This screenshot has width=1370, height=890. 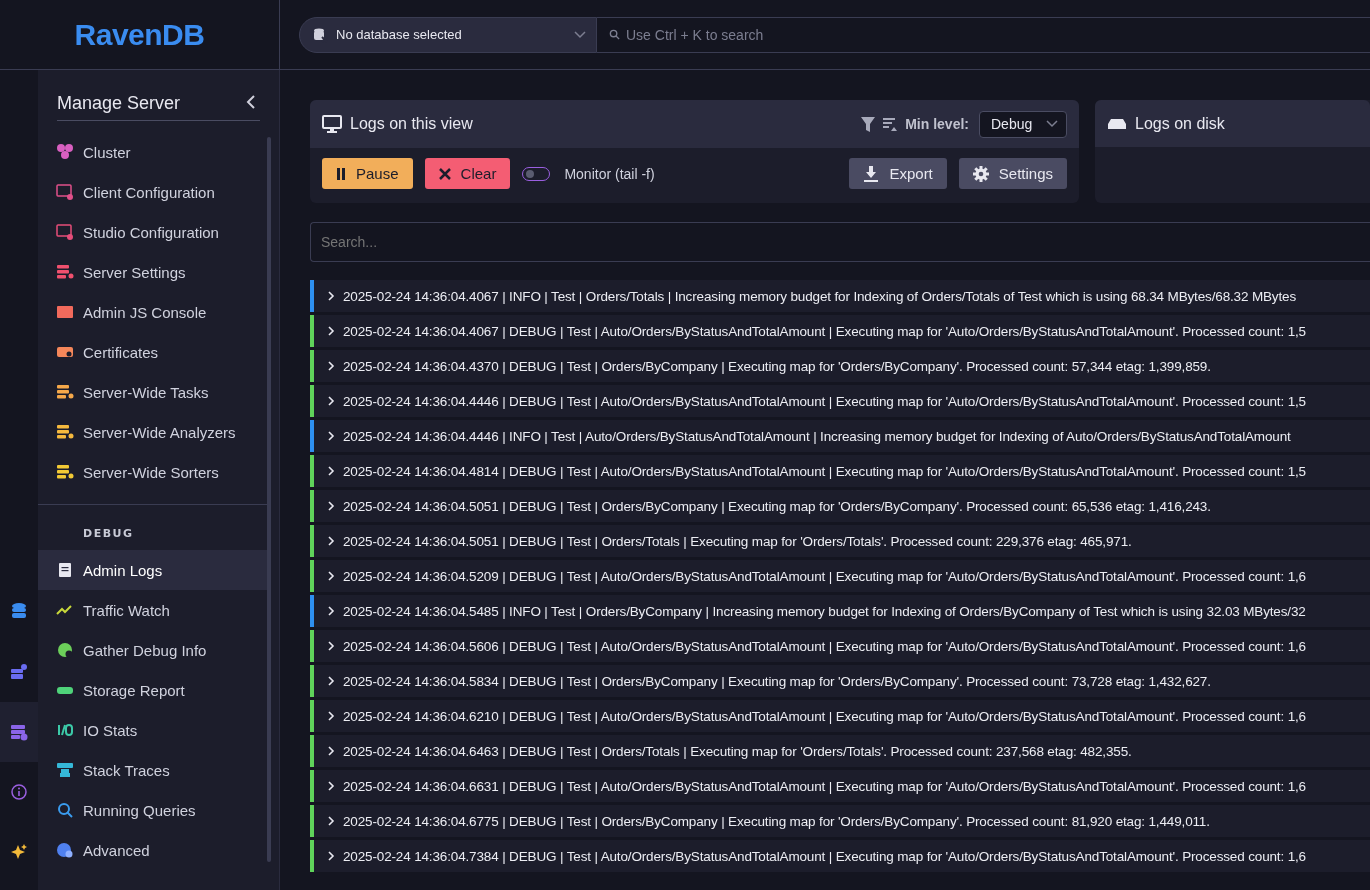 I want to click on sidebar-item: Traffic Watch, so click(x=152, y=610).